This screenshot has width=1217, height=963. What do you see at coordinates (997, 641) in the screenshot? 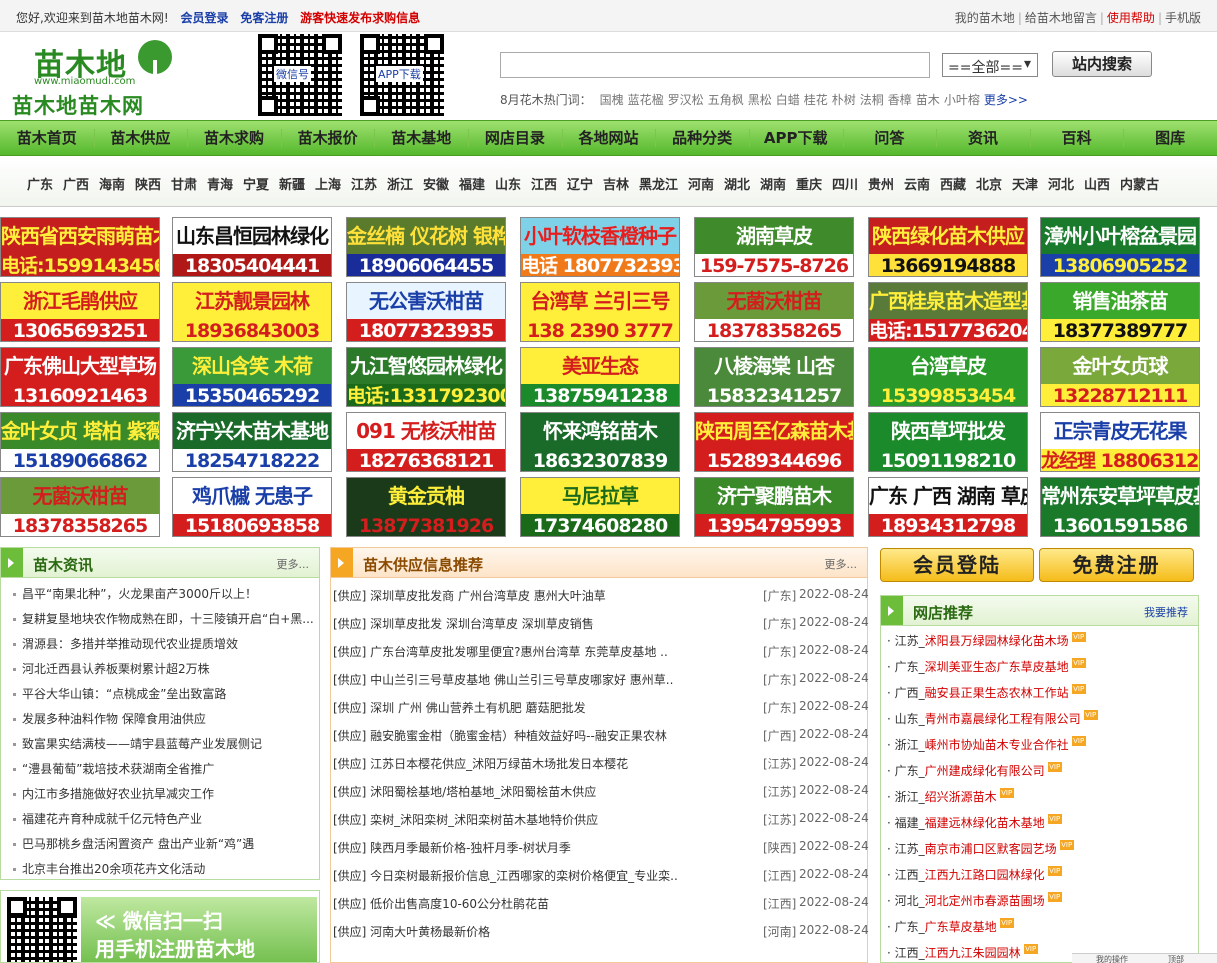
I see `shop-name: 沭阳县万绿园林绿化苗木场` at bounding box center [997, 641].